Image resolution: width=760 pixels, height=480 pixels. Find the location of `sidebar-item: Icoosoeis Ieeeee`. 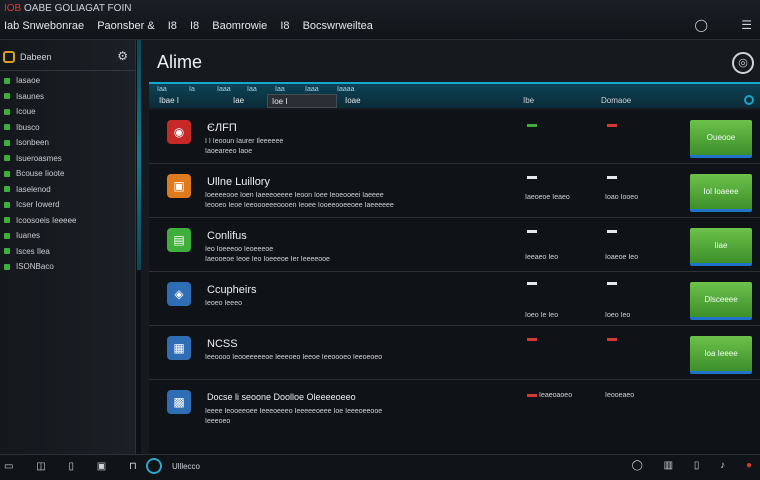

sidebar-item: Icoosoeis Ieeeee is located at coordinates (40, 221).